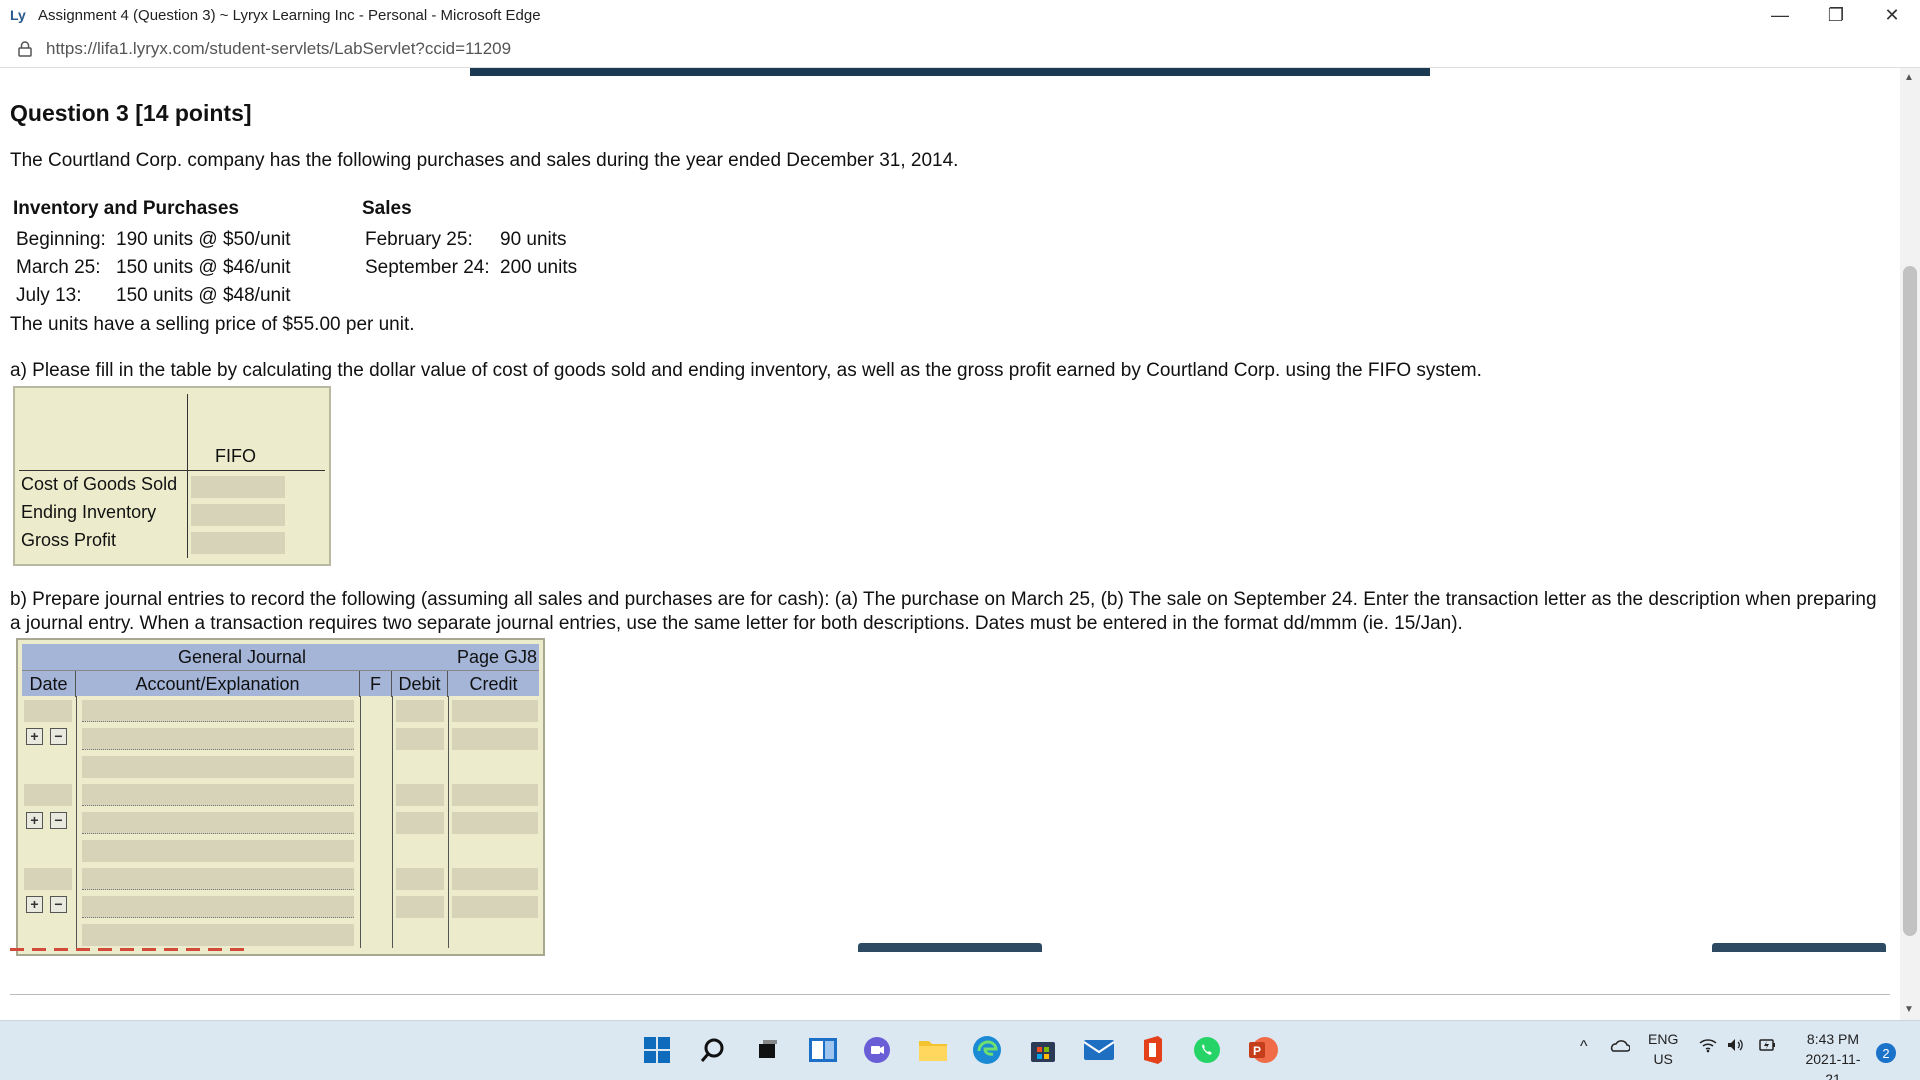 The height and width of the screenshot is (1080, 1920). Describe the element at coordinates (1043, 1050) in the screenshot. I see `store-icon` at that location.